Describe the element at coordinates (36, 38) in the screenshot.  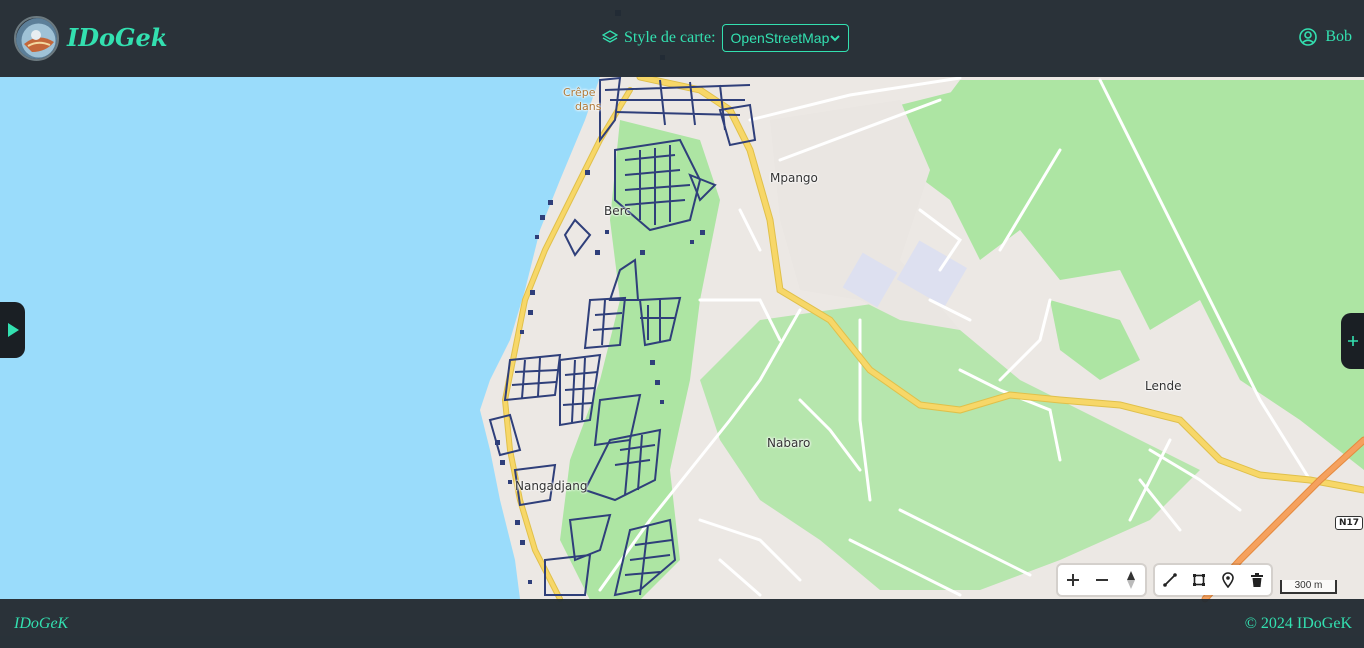
I see `app-logo` at that location.